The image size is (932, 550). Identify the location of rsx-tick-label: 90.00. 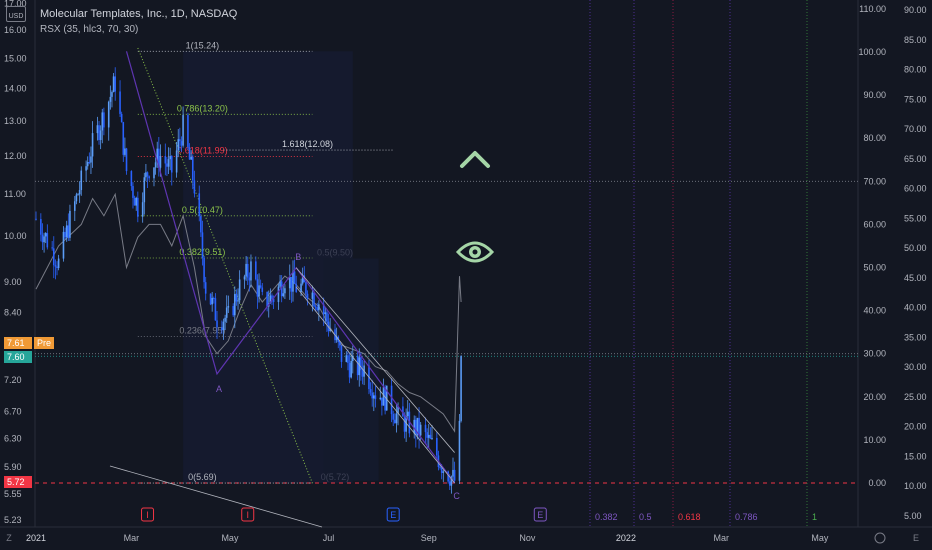
(874, 95).